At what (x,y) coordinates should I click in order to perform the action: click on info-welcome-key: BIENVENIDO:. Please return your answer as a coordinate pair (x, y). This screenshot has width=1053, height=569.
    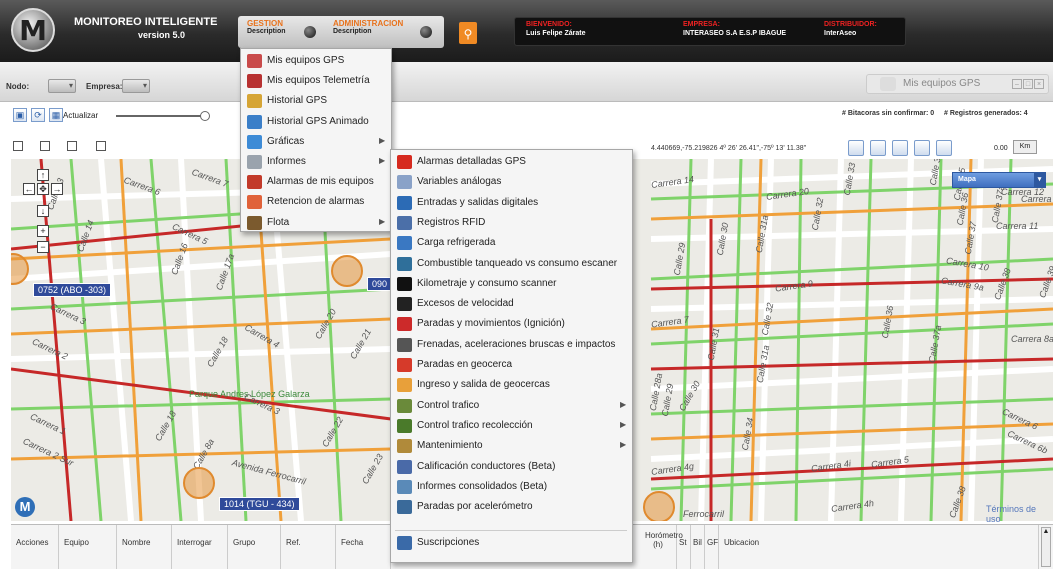
    Looking at the image, I should click on (549, 24).